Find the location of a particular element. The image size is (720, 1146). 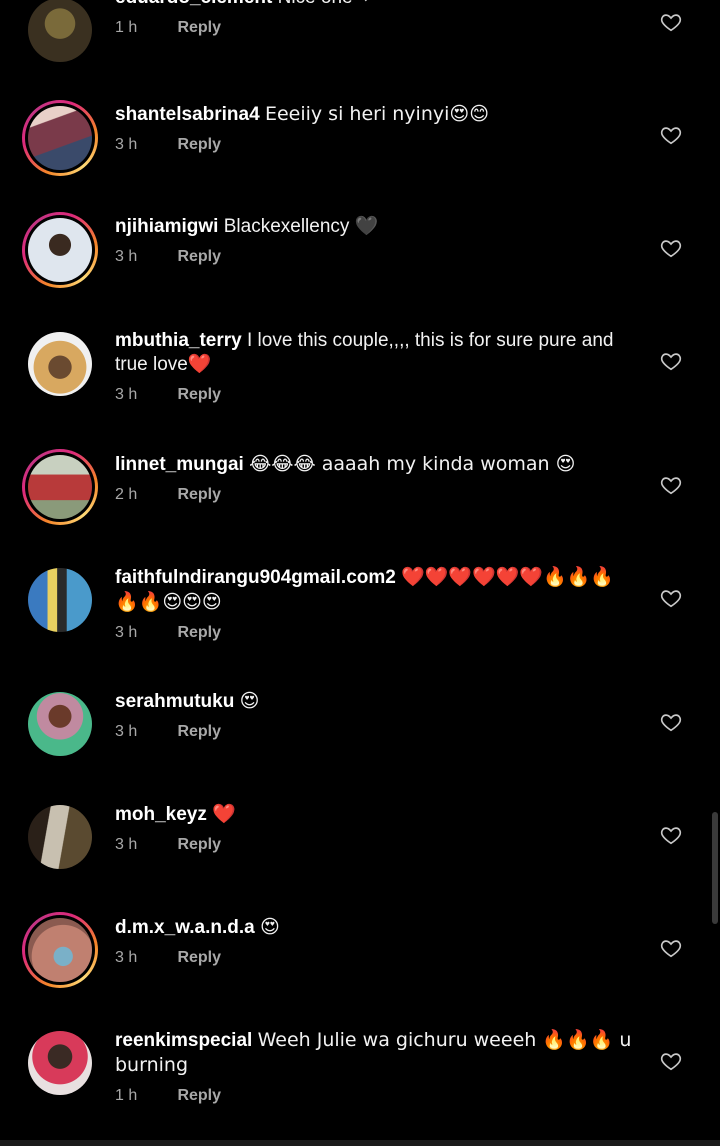

comment-text: serahmutuku 😍 is located at coordinates (375, 701).